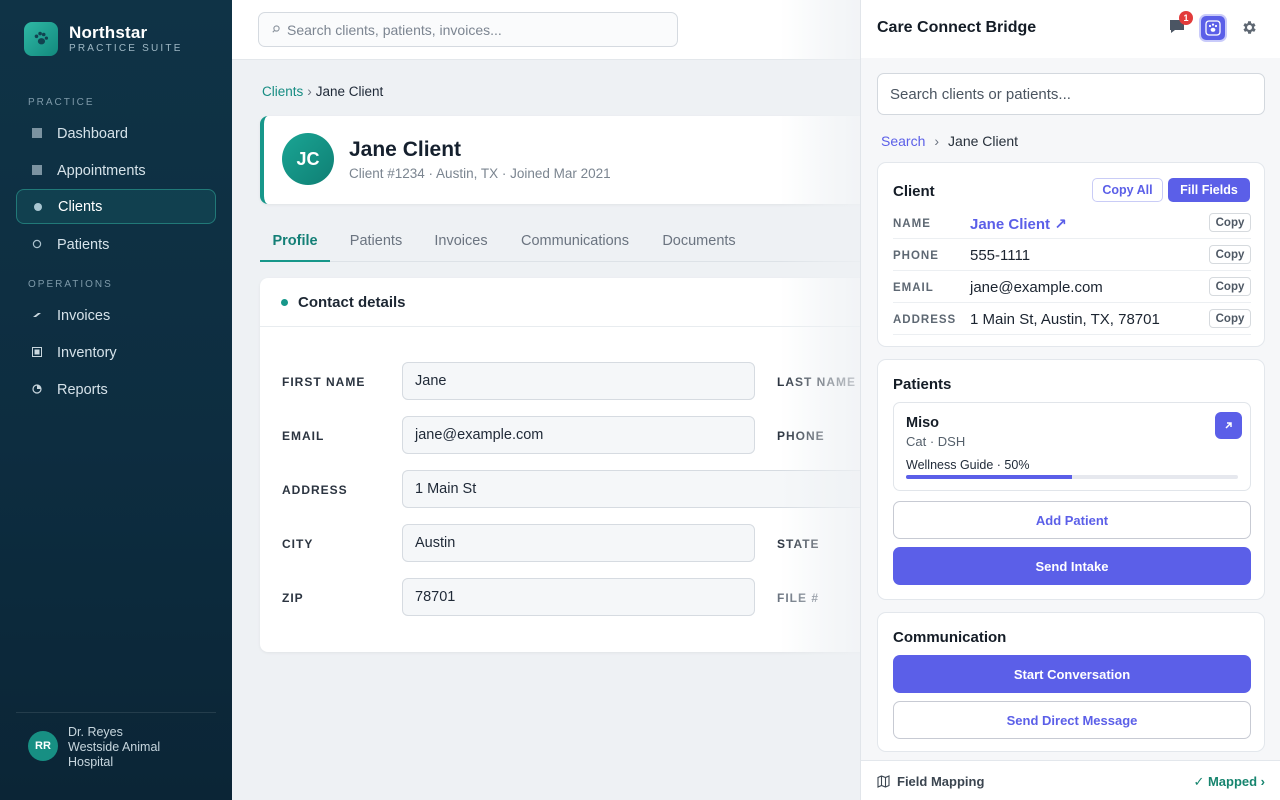  I want to click on invoice-icon, so click(37, 315).